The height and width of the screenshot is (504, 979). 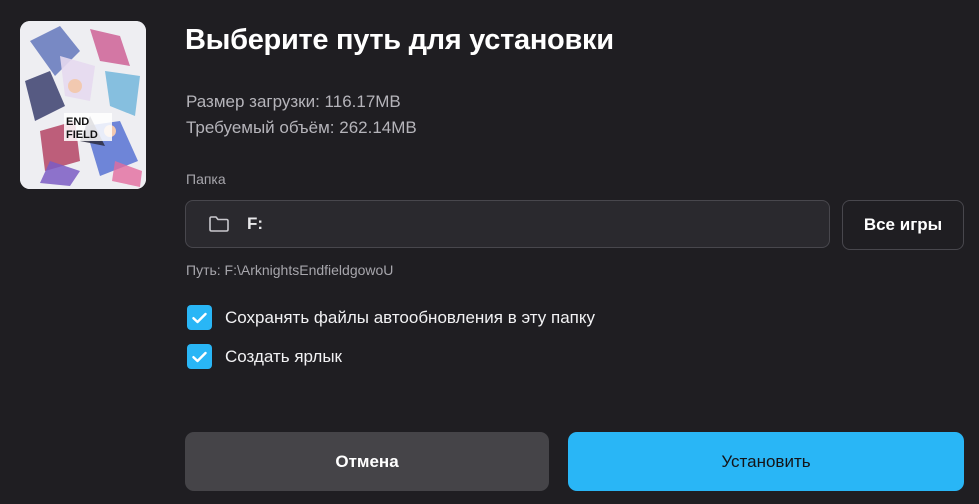 I want to click on autoupdate-checkbox, so click(x=199, y=317).